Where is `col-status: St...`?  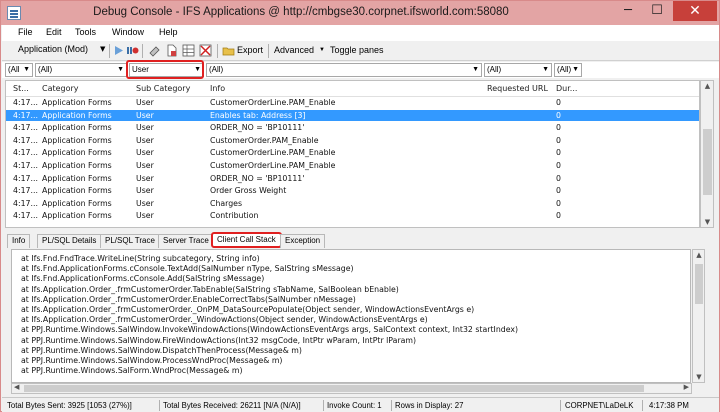
col-status: St... is located at coordinates (21, 88).